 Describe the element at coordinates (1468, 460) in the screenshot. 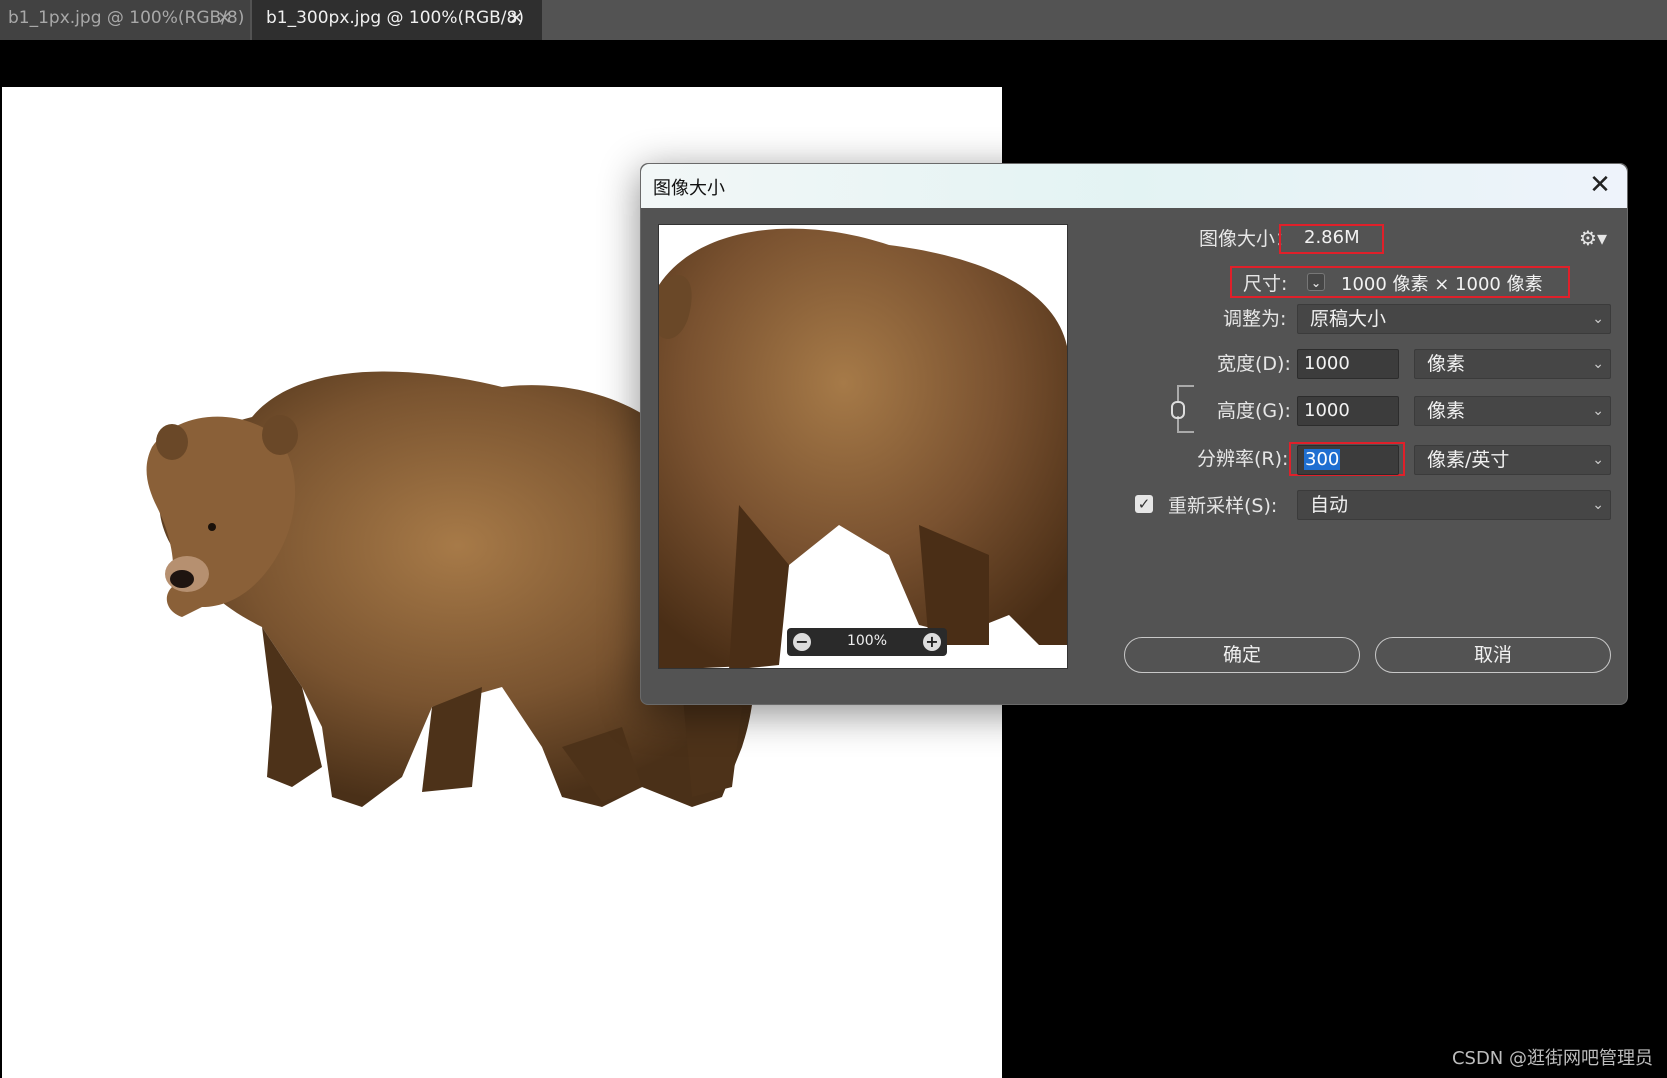

I see `resolution-unit-value: 像素/英寸` at that location.